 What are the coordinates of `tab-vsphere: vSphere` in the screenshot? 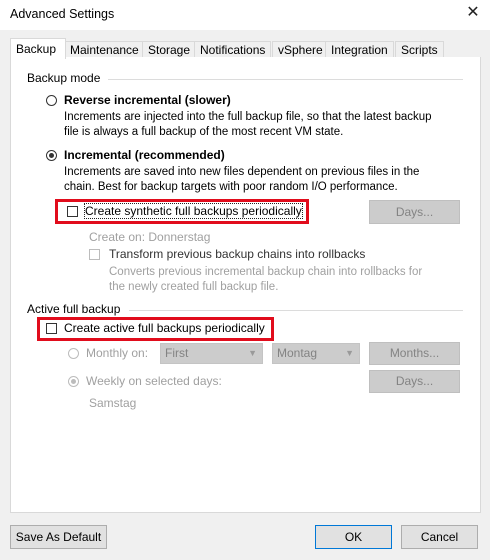 It's located at (300, 49).